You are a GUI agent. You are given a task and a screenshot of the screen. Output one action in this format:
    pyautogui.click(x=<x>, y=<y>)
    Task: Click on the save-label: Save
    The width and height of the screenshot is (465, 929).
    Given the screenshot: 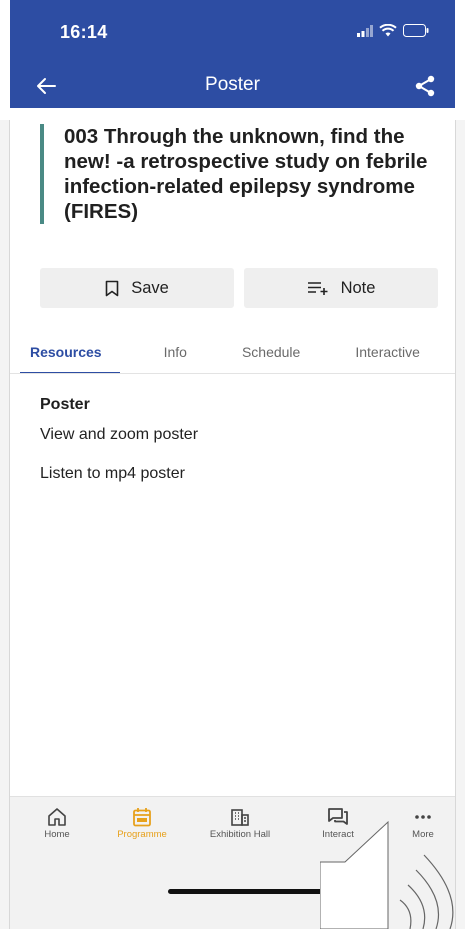 What is the action you would take?
    pyautogui.click(x=150, y=287)
    